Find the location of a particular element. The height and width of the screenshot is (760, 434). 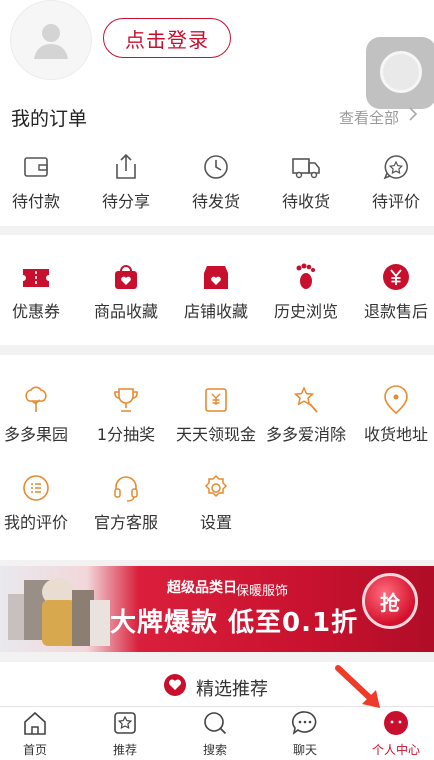

service-item-label: 多多果园 is located at coordinates (35, 434).